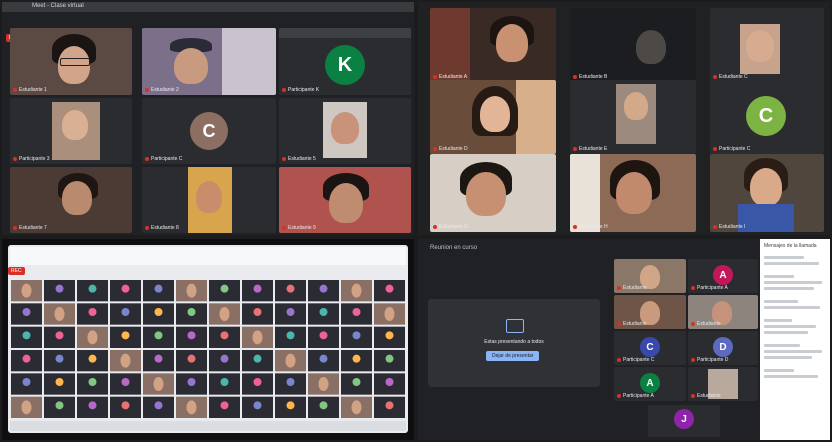 This screenshot has width=832, height=442. What do you see at coordinates (493, 117) in the screenshot?
I see `video-tile: Estudiante D` at bounding box center [493, 117].